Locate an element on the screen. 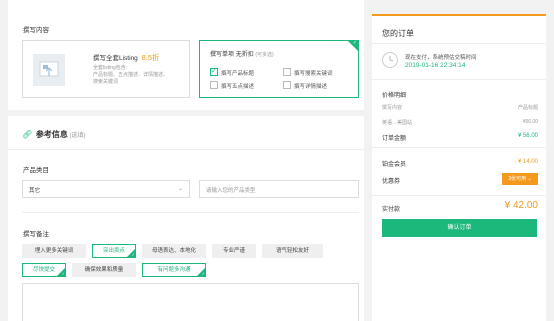 The image size is (554, 321). checkbox-product-title is located at coordinates (214, 71).